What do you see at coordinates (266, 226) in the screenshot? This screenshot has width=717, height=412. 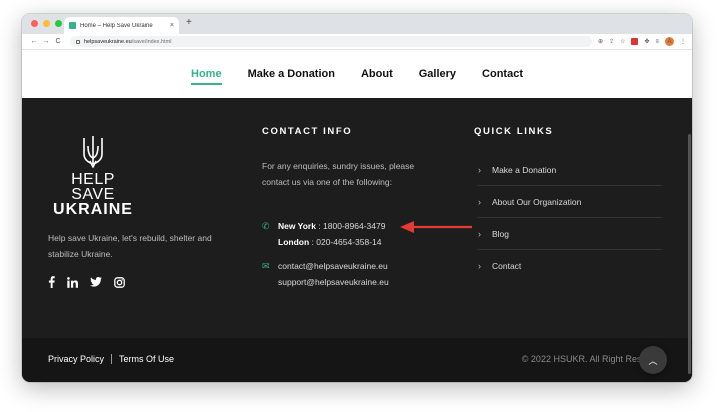 I see `phone-icon: ✆` at bounding box center [266, 226].